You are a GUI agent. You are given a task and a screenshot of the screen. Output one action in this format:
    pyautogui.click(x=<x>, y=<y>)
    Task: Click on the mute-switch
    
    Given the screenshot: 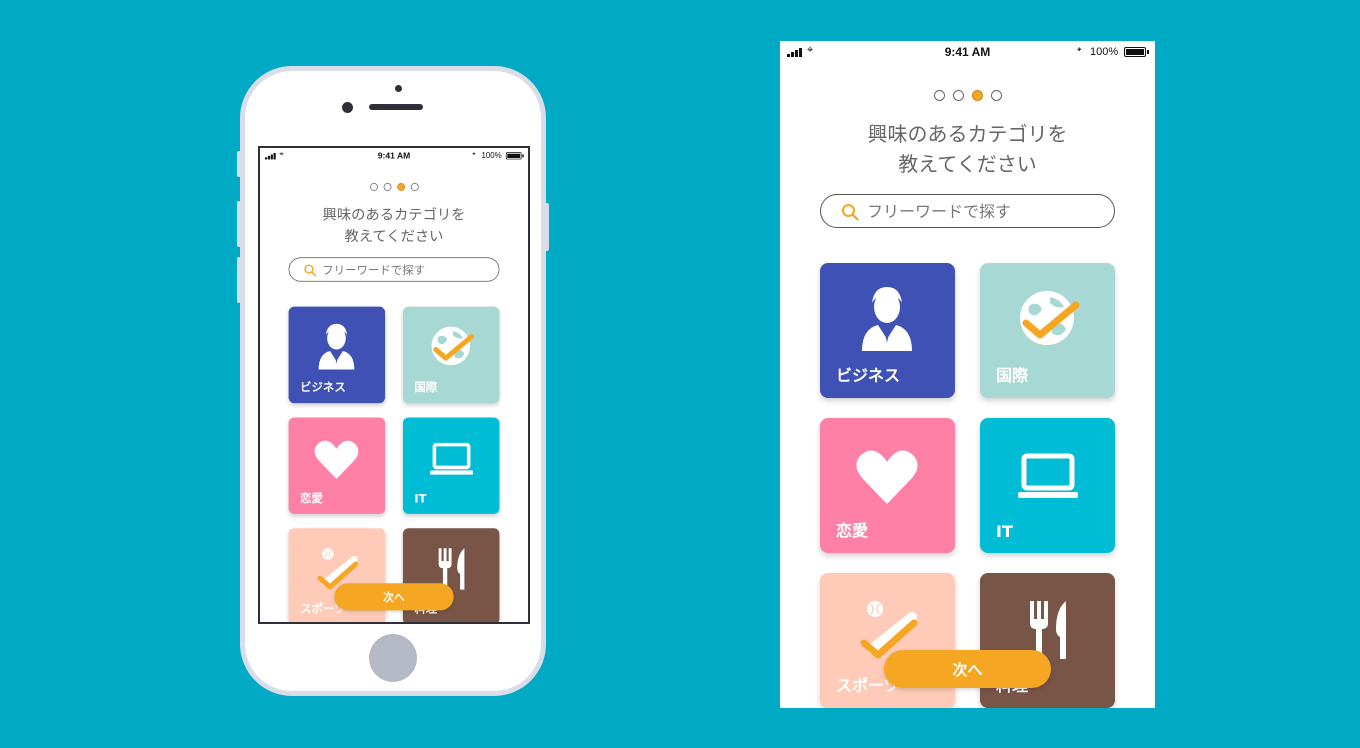 What is the action you would take?
    pyautogui.click(x=239, y=164)
    